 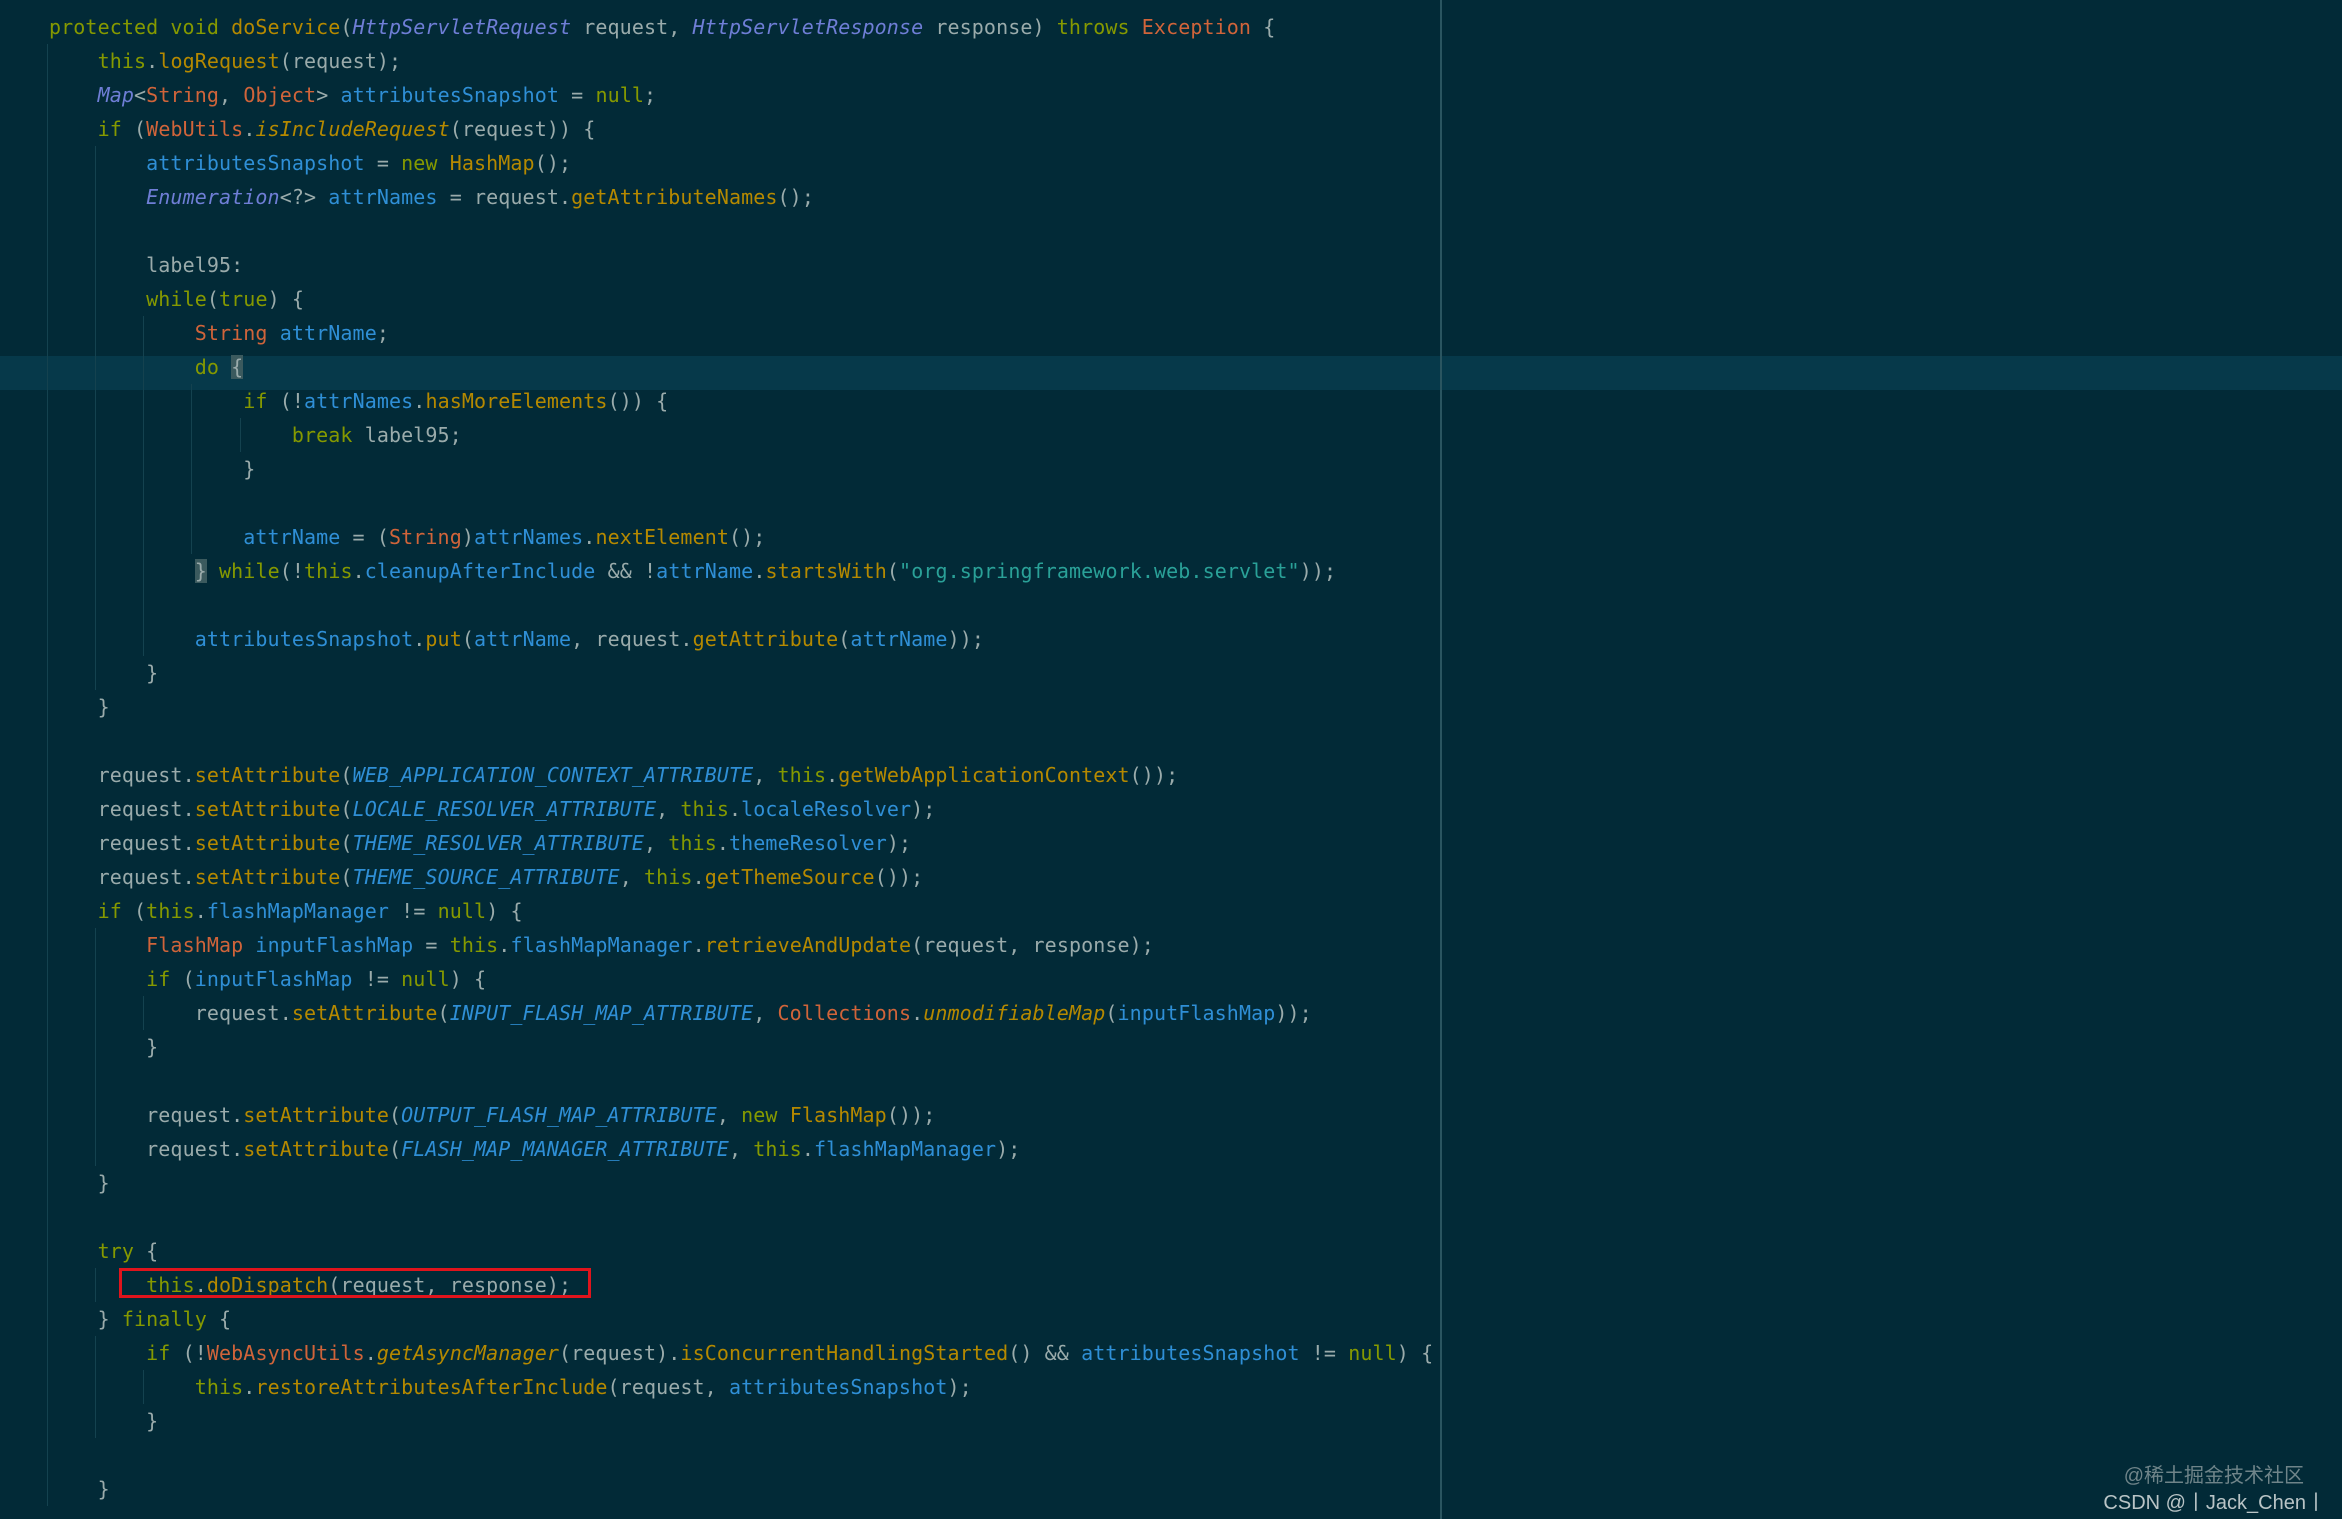 I want to click on code-token: setAttribute, so click(x=364, y=1013).